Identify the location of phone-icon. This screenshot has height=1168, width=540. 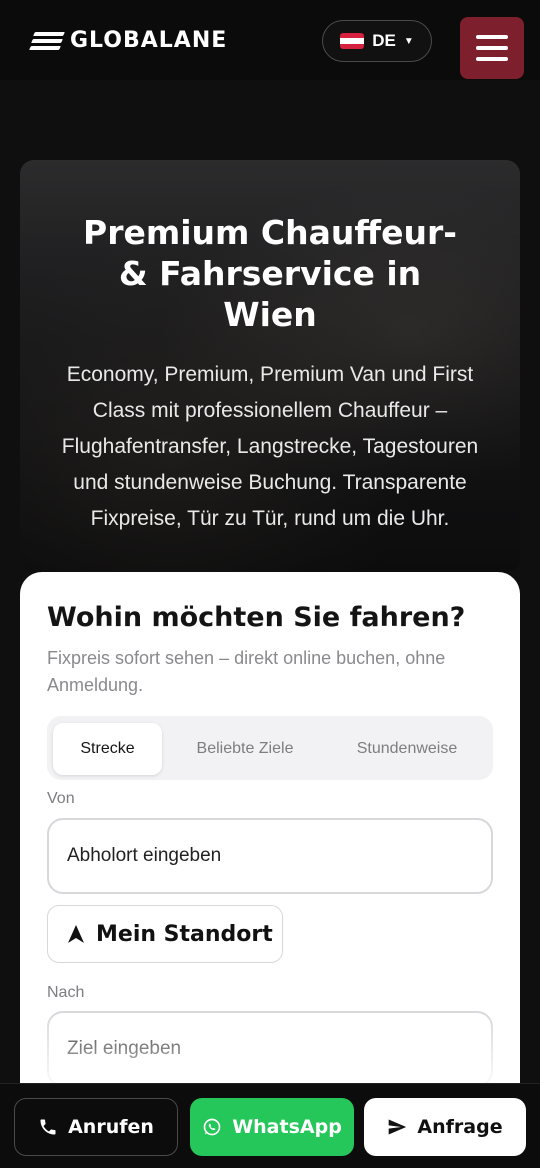
(48, 1127).